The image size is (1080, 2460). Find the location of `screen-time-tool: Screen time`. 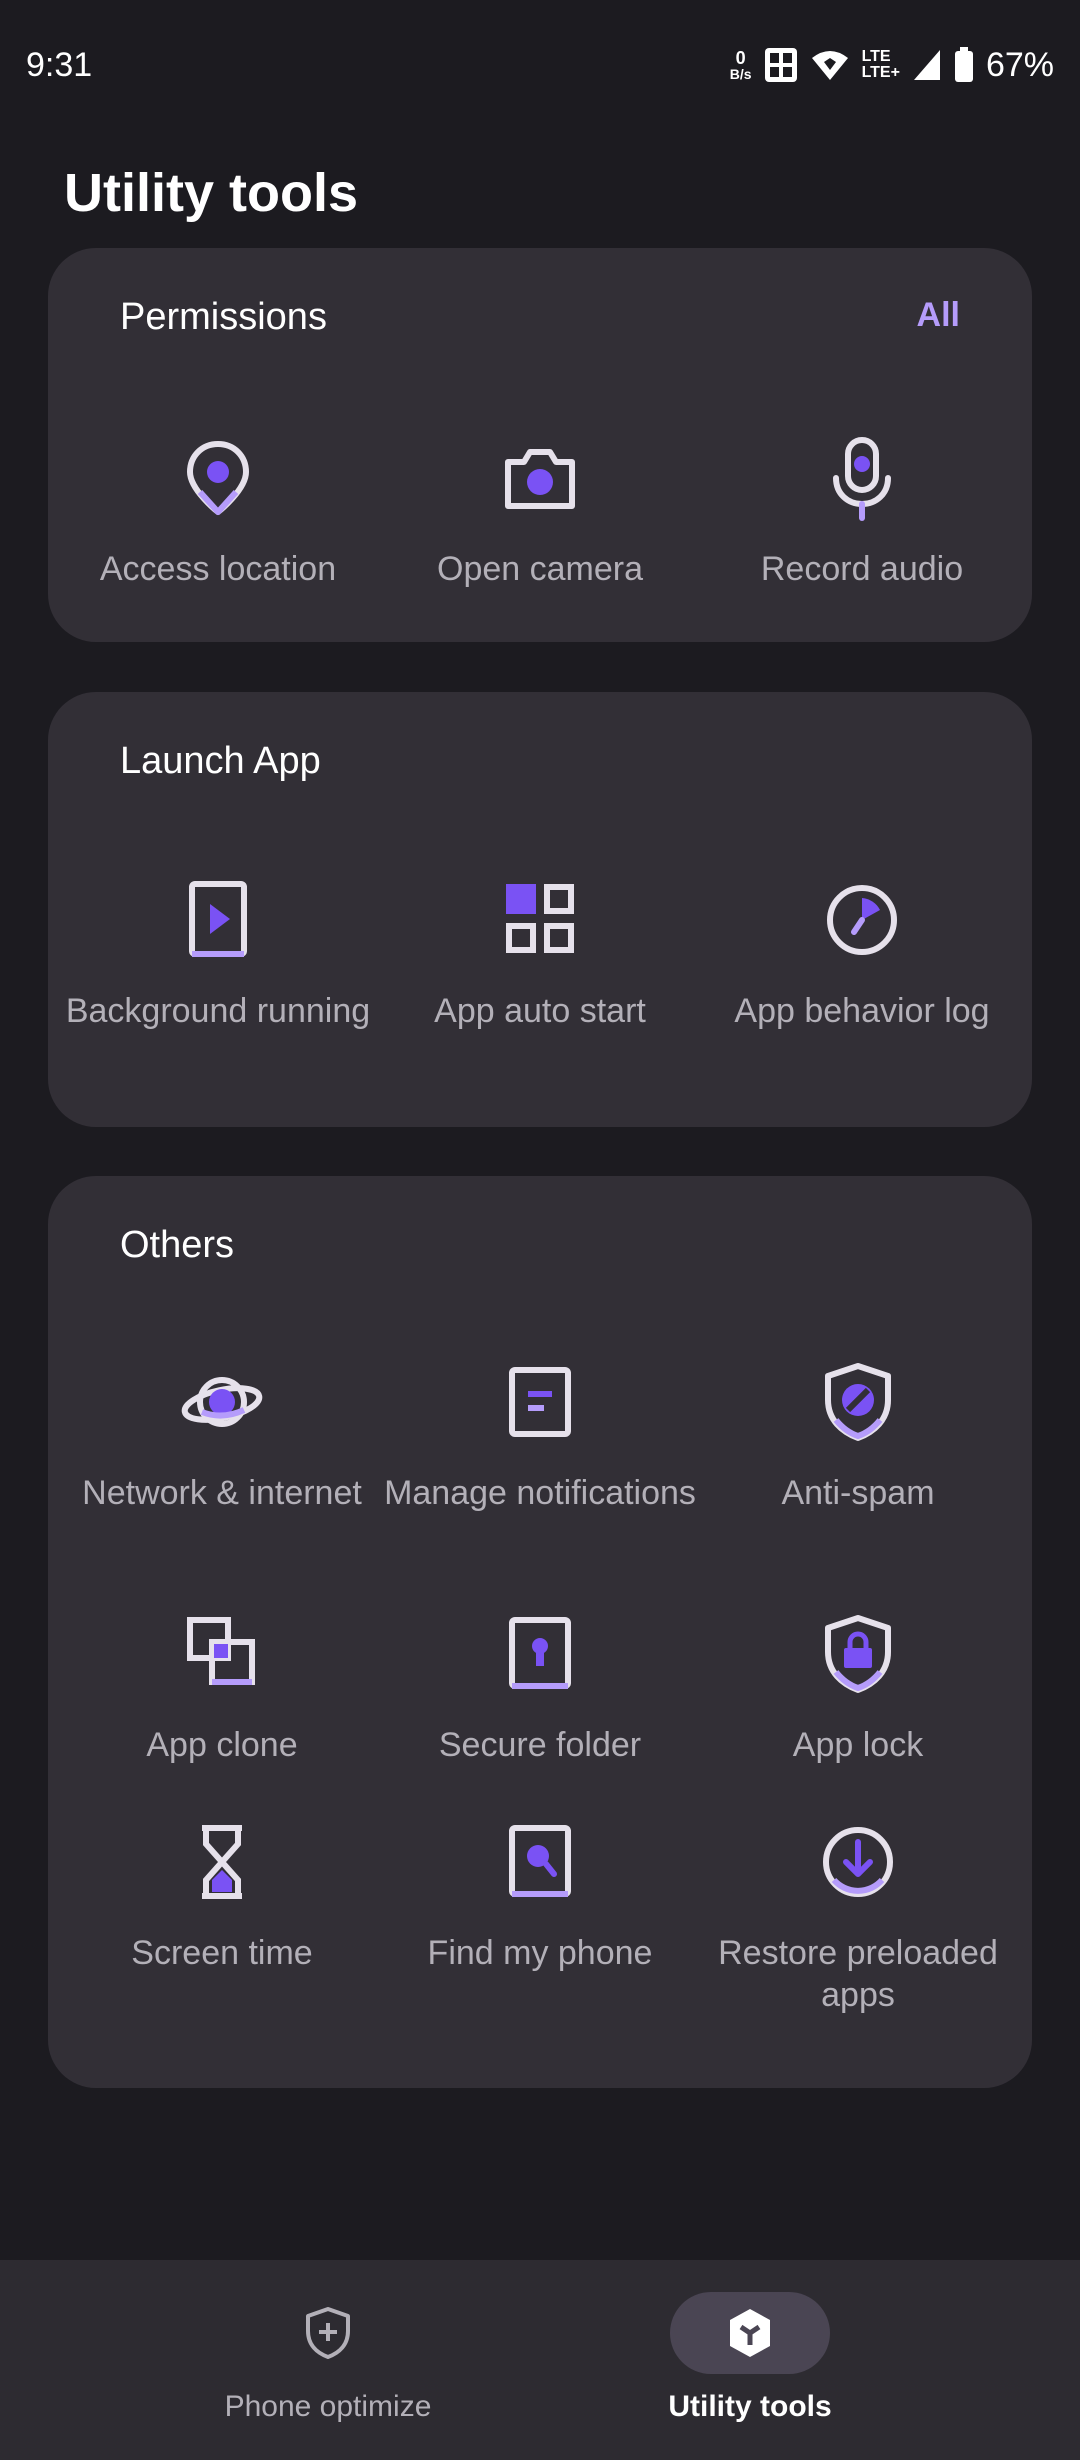

screen-time-tool: Screen time is located at coordinates (222, 1896).